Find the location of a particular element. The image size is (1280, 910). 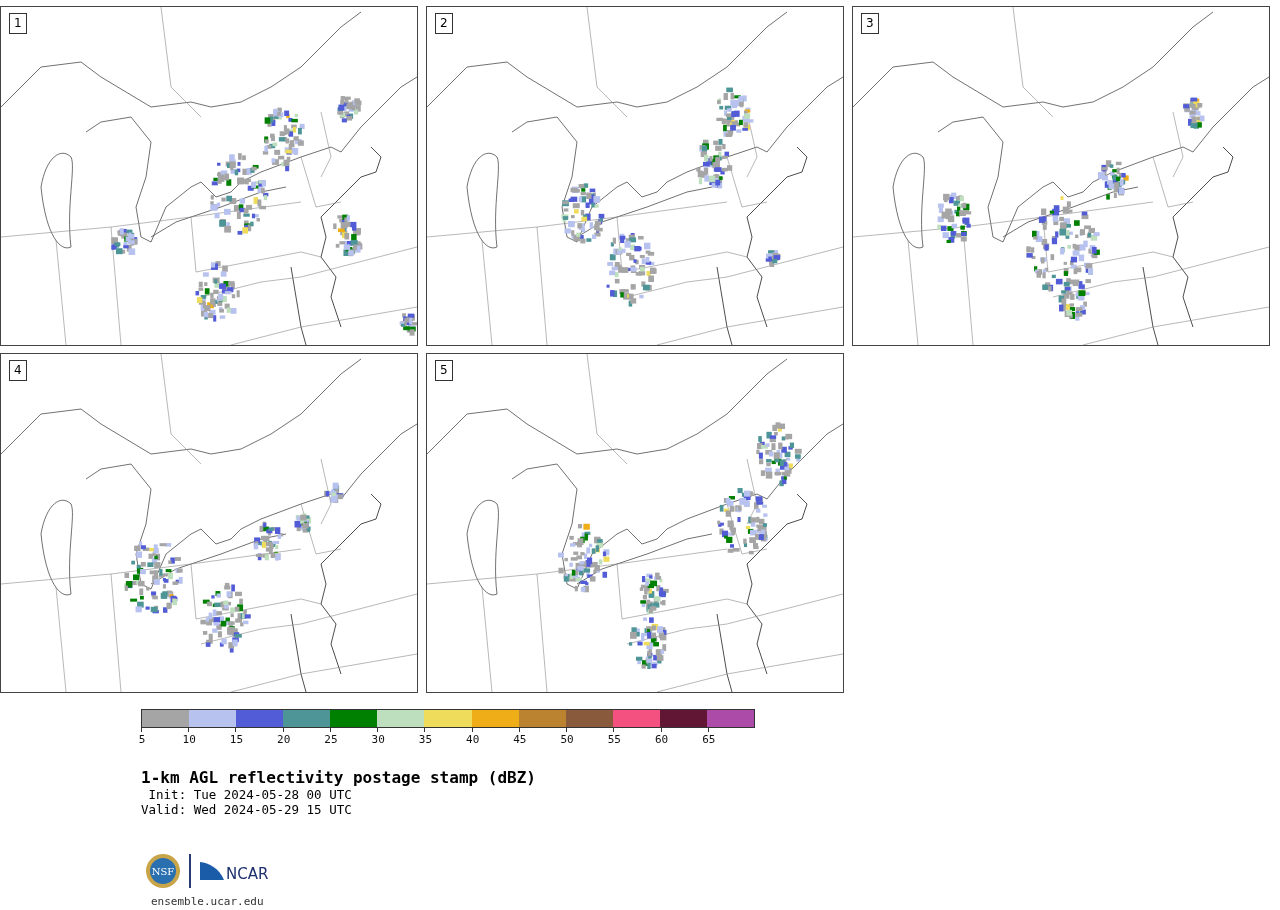

tick-label: 25 is located at coordinates (331, 739).